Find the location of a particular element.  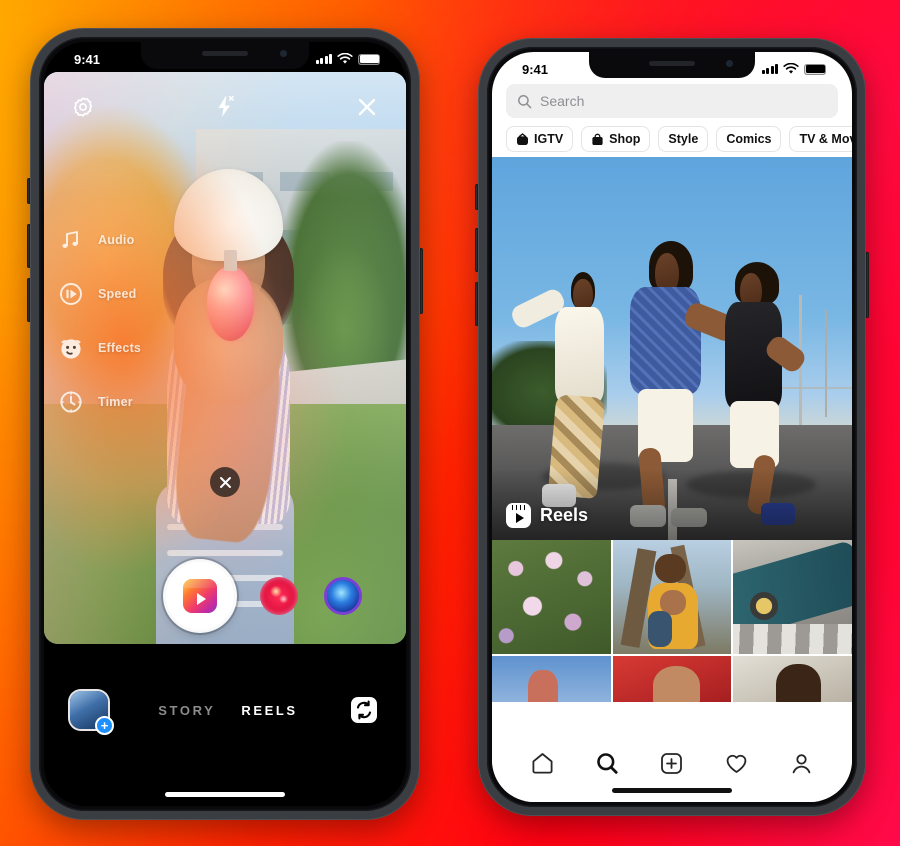

search-section: Search is located at coordinates (672, 101).